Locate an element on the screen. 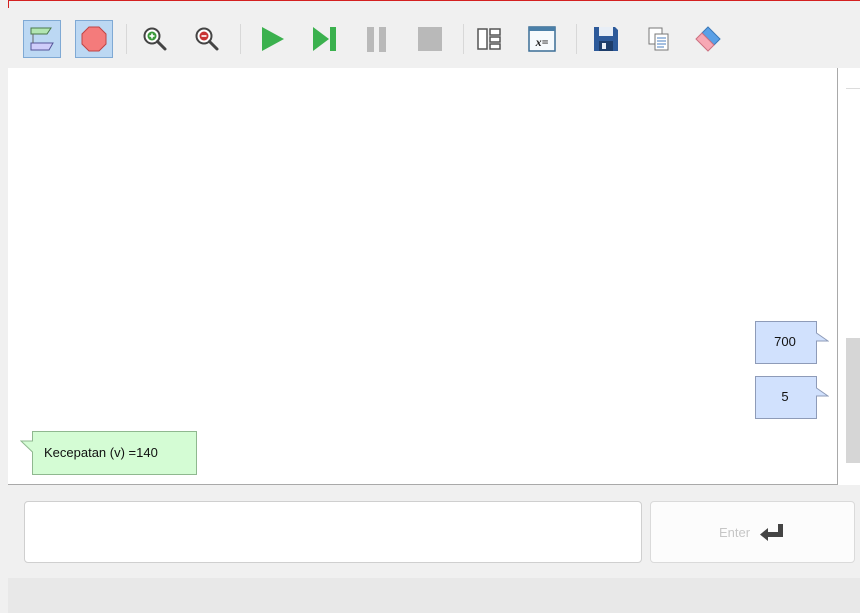 Image resolution: width=860 pixels, height=613 pixels. enter-button: Enter is located at coordinates (752, 532).